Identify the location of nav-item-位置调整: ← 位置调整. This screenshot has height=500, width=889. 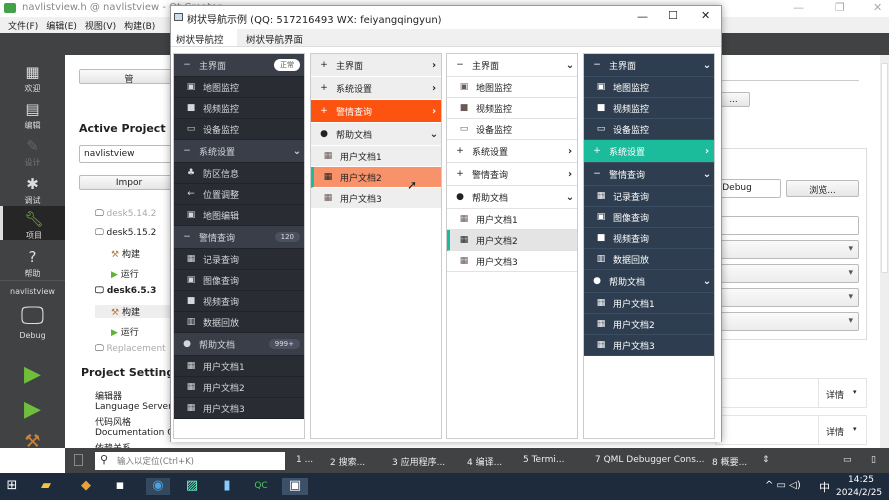
(239, 194).